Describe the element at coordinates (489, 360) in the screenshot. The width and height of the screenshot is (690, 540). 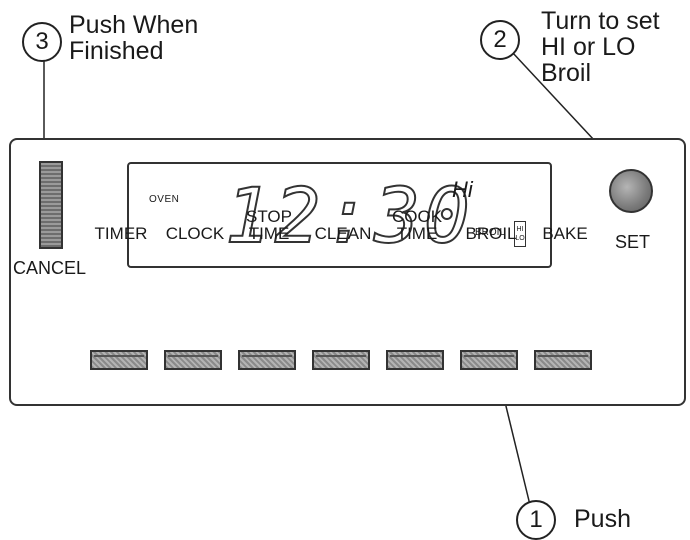
I see `broil-button` at that location.